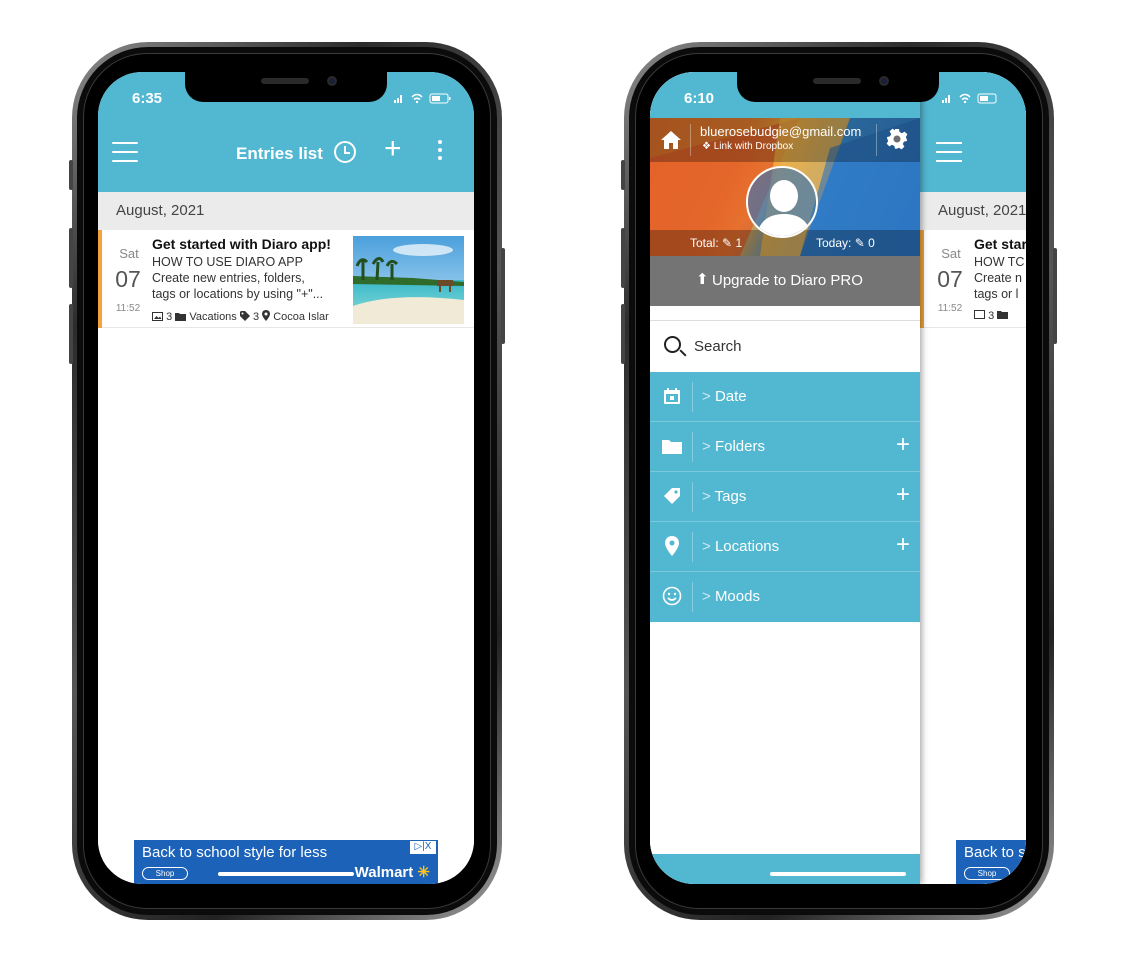  What do you see at coordinates (716, 243) in the screenshot?
I see `total-entries-count: Total: ✎ 1` at bounding box center [716, 243].